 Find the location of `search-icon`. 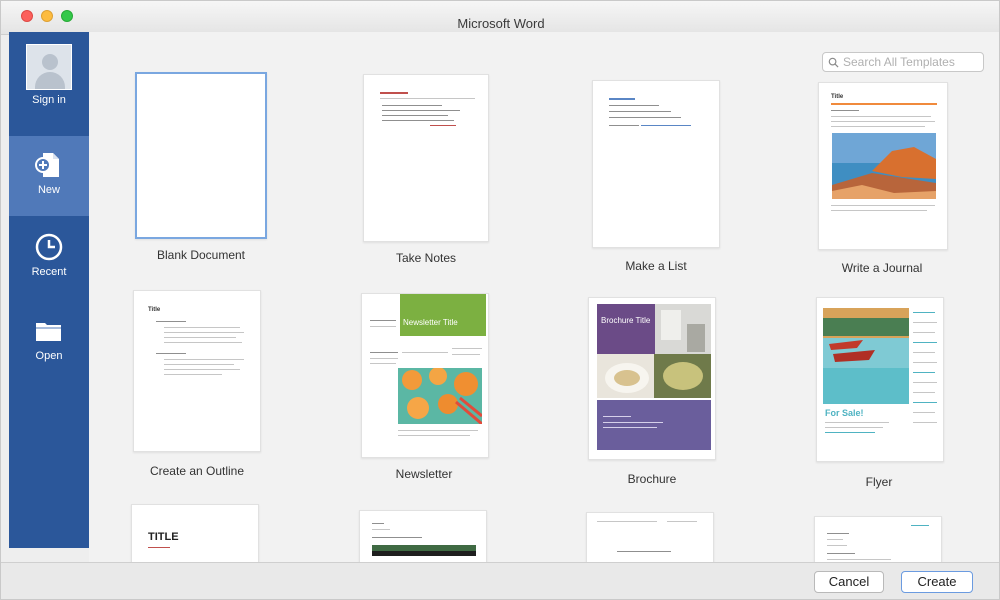

search-icon is located at coordinates (833, 62).